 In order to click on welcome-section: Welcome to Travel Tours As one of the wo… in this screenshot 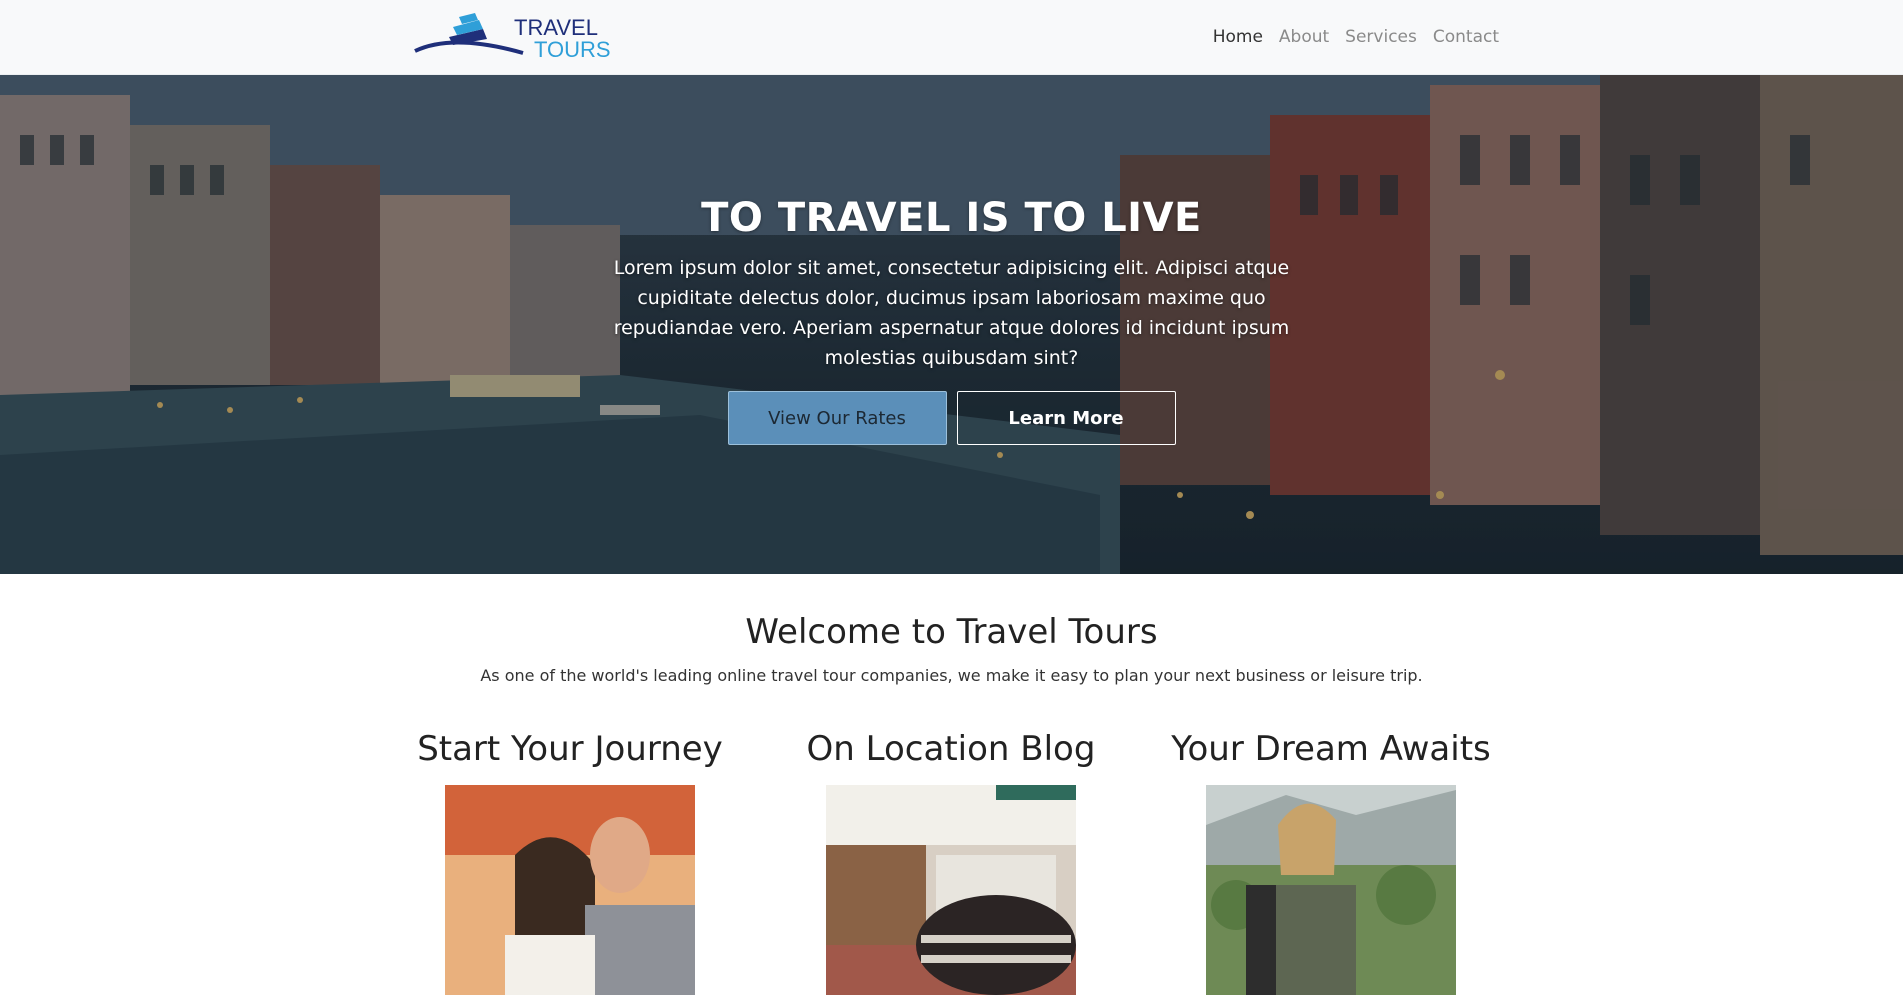, I will do `click(951, 629)`.